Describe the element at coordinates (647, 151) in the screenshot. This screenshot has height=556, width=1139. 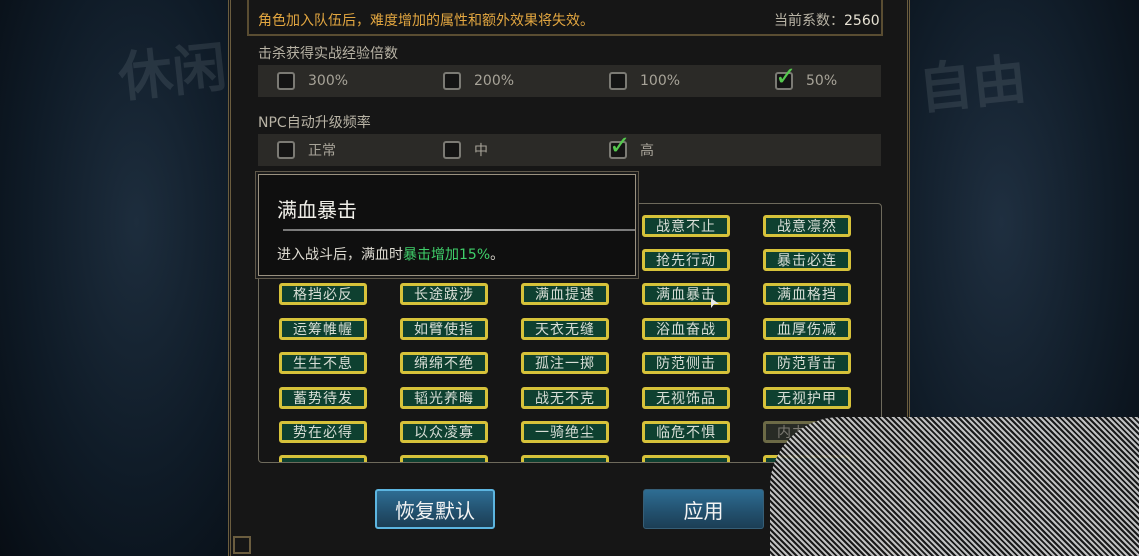
I see `option-label: 高` at that location.